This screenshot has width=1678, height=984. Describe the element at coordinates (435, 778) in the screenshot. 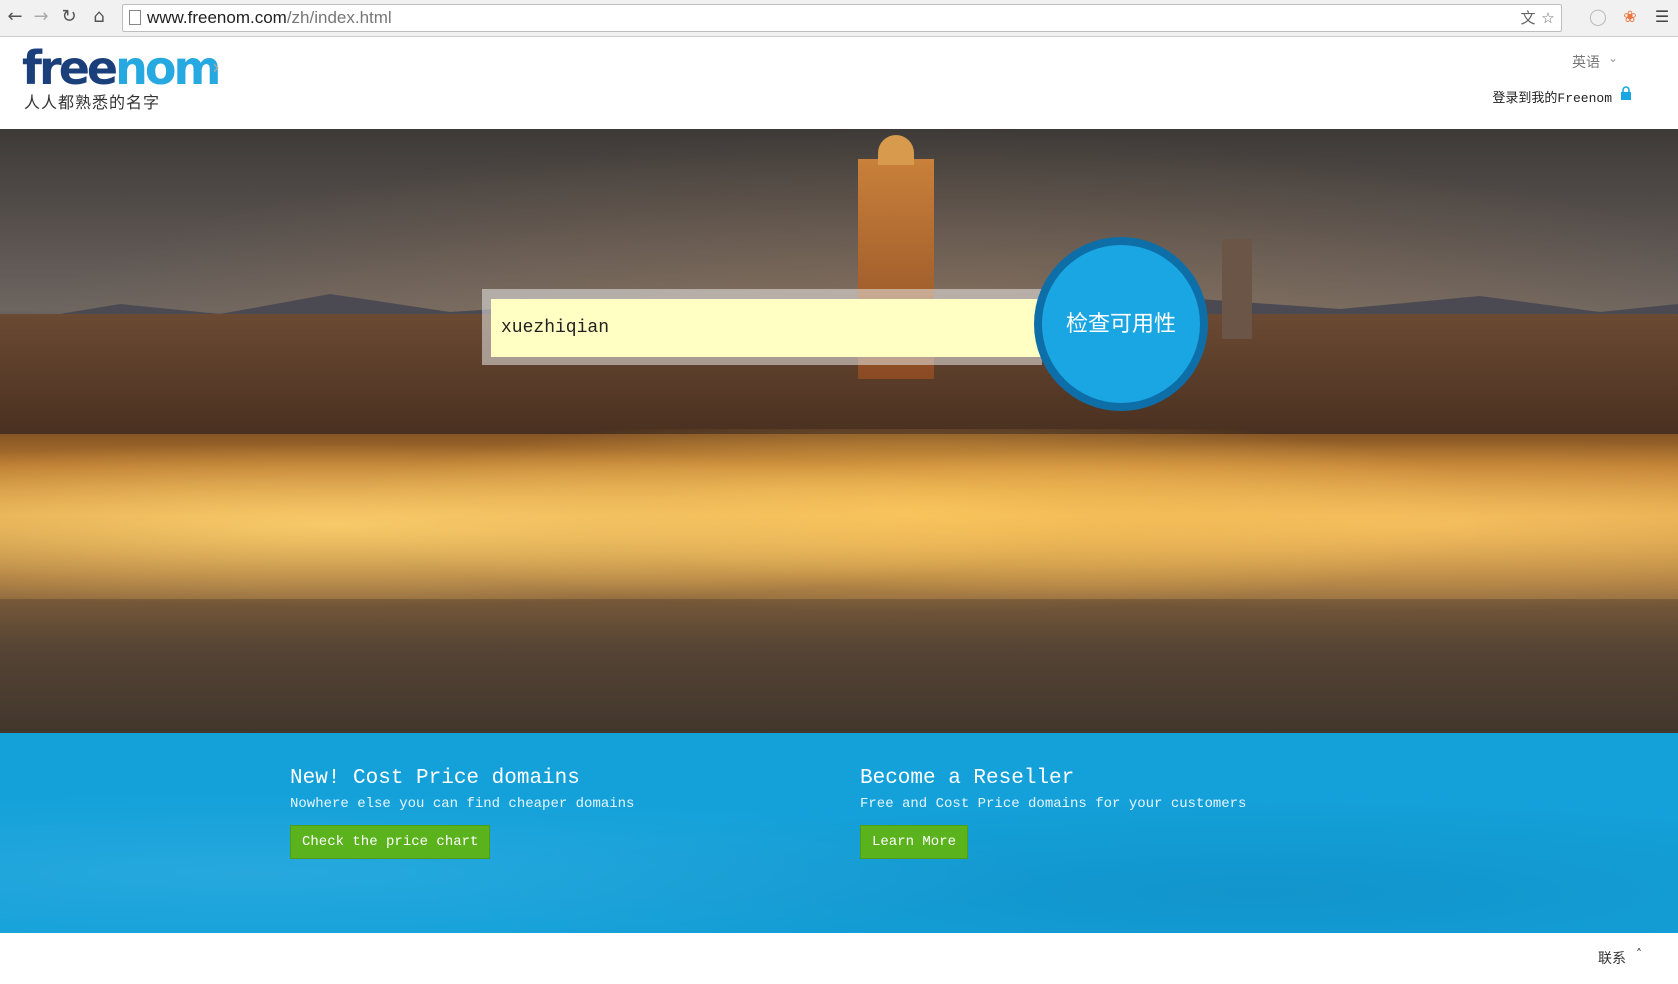

I see `promo-title: New! Cost Price domains` at that location.